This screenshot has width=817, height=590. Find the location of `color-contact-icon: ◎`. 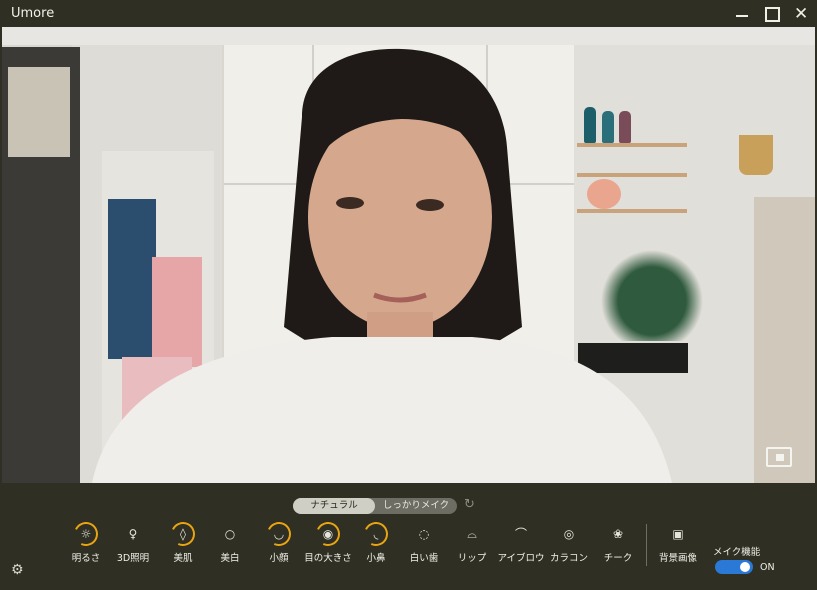

color-contact-icon: ◎ is located at coordinates (569, 534).